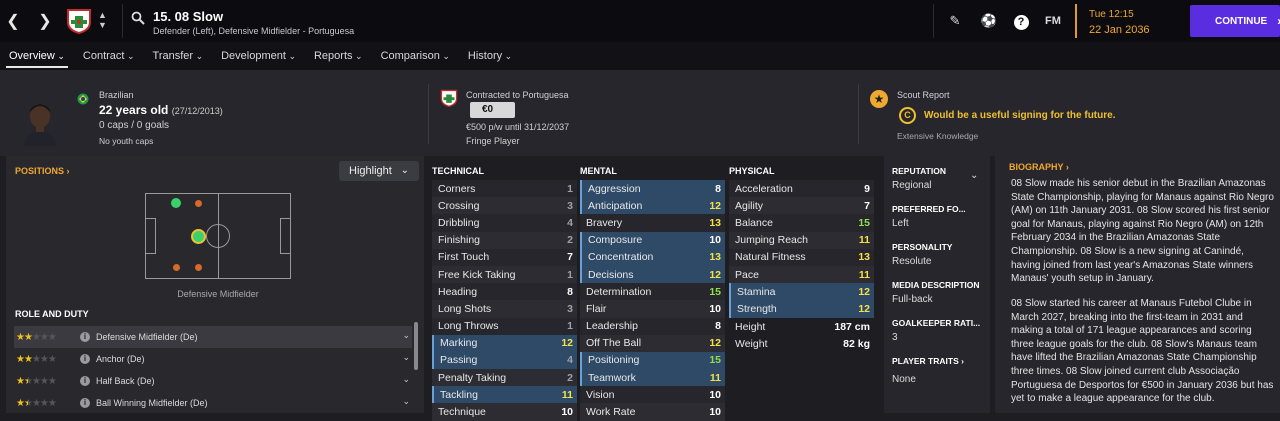 Image resolution: width=1280 pixels, height=421 pixels. I want to click on attribute-row: Decisions 12, so click(652, 274).